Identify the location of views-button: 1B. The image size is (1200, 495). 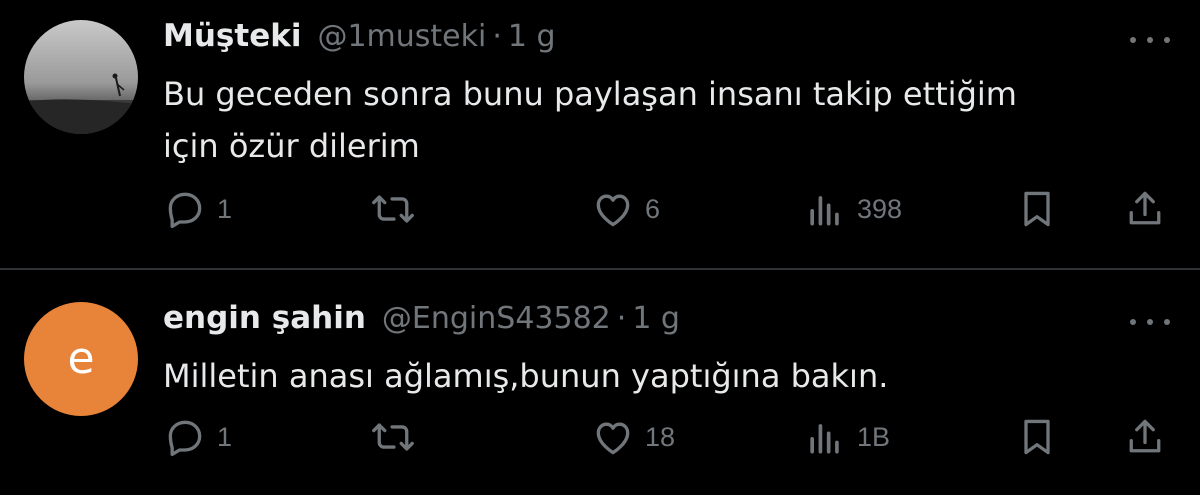
(846, 437).